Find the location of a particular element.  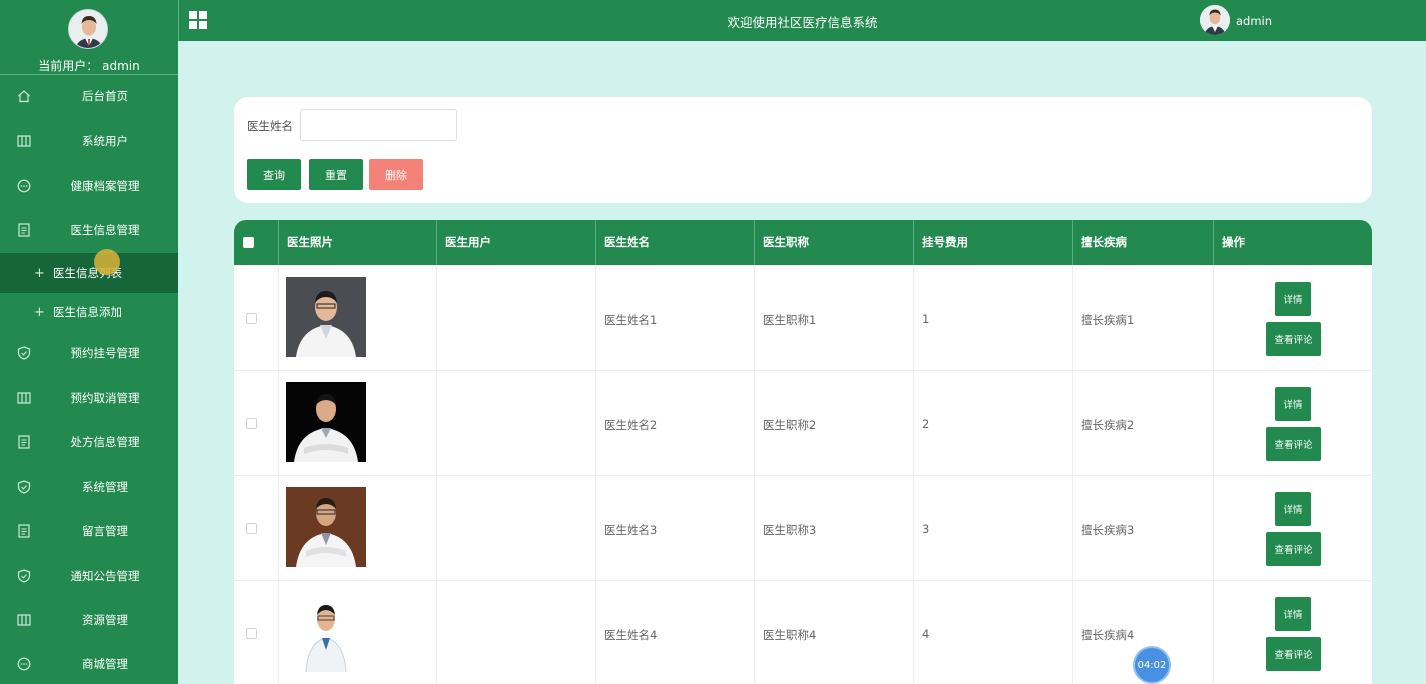

header-photo: 医生照片 is located at coordinates (357, 242).